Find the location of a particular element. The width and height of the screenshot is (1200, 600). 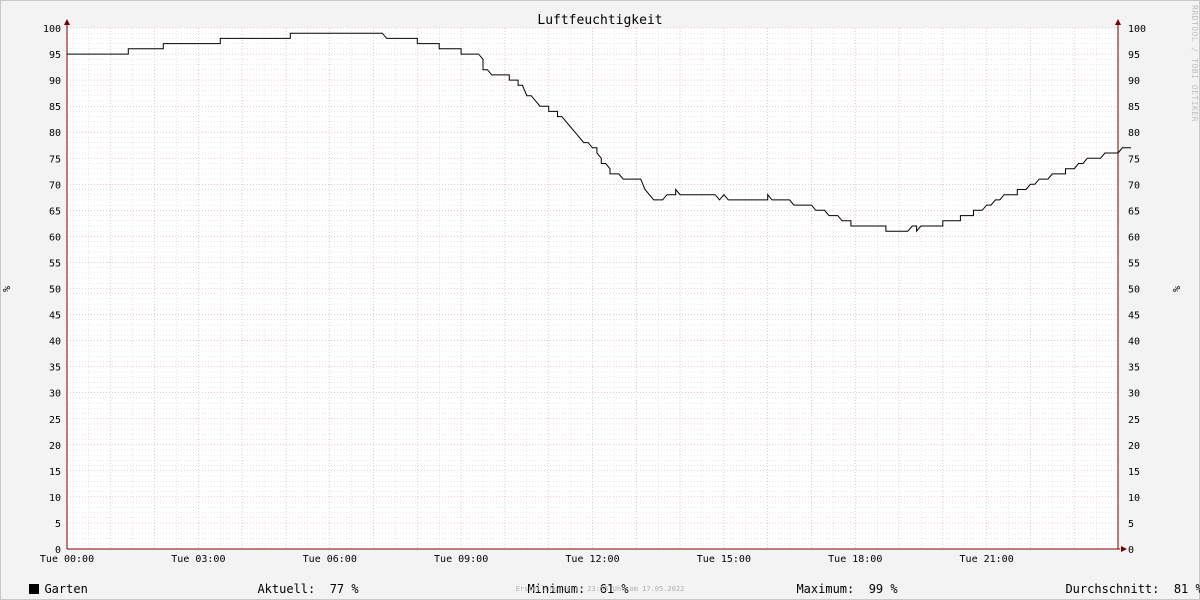

y-tick-label-left: 70 is located at coordinates (55, 185).